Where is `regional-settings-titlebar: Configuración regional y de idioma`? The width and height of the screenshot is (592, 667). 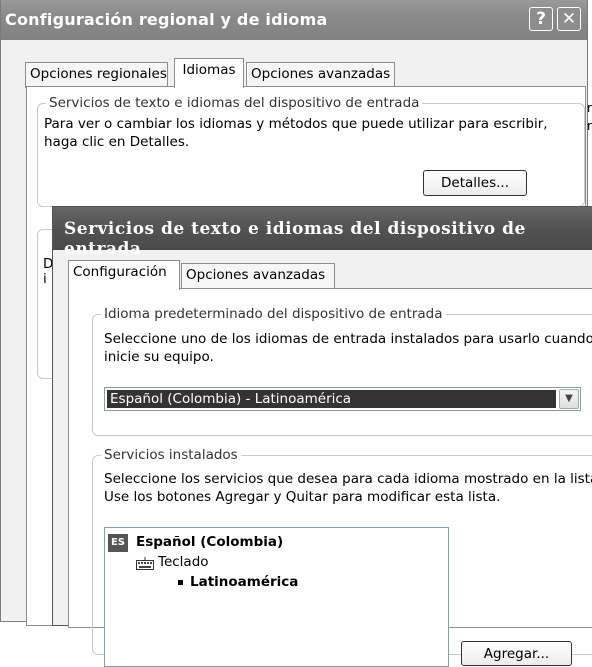 regional-settings-titlebar: Configuración regional y de idioma is located at coordinates (294, 20).